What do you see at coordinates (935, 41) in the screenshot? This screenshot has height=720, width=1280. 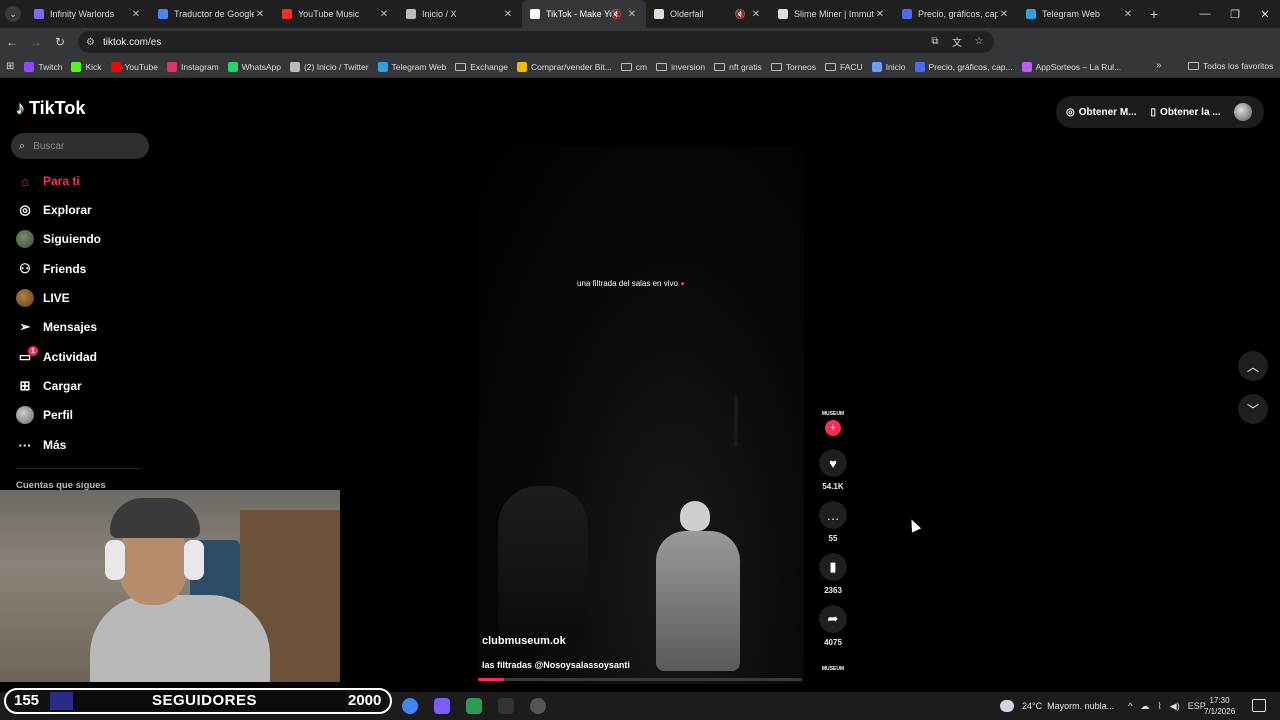 I see `install-app-icon: ⧉` at bounding box center [935, 41].